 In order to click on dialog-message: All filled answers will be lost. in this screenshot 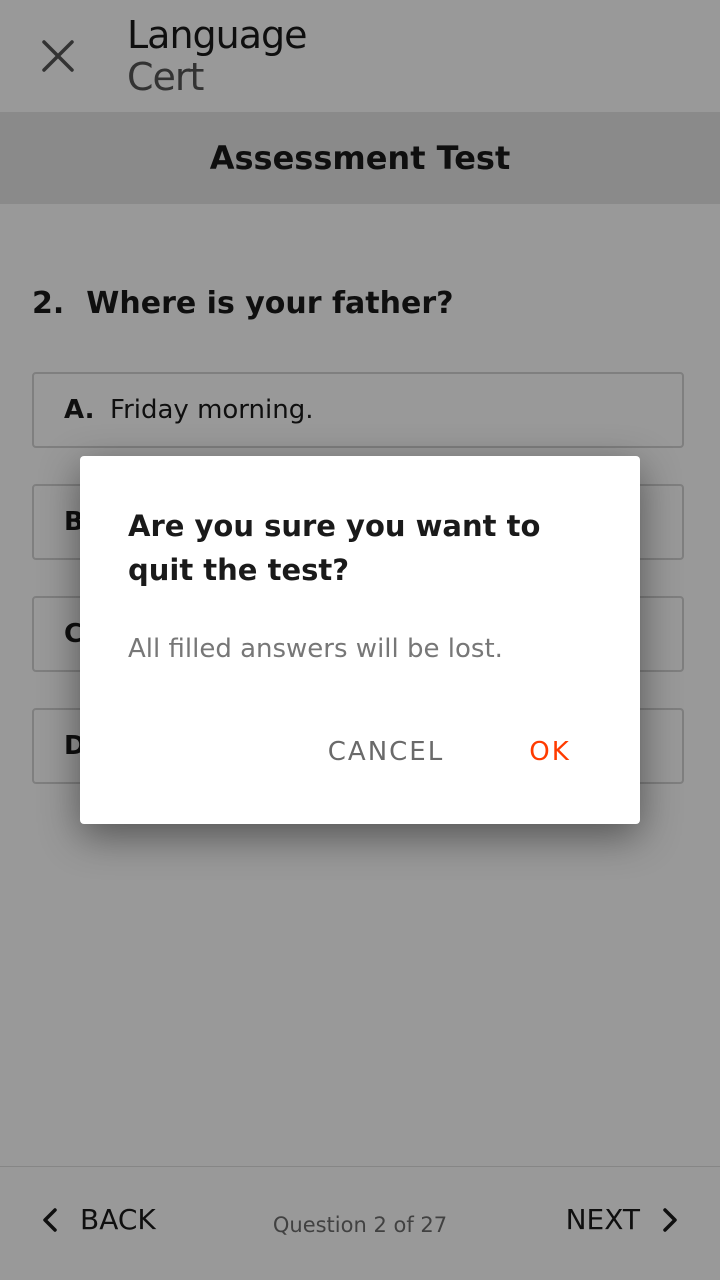, I will do `click(315, 649)`.